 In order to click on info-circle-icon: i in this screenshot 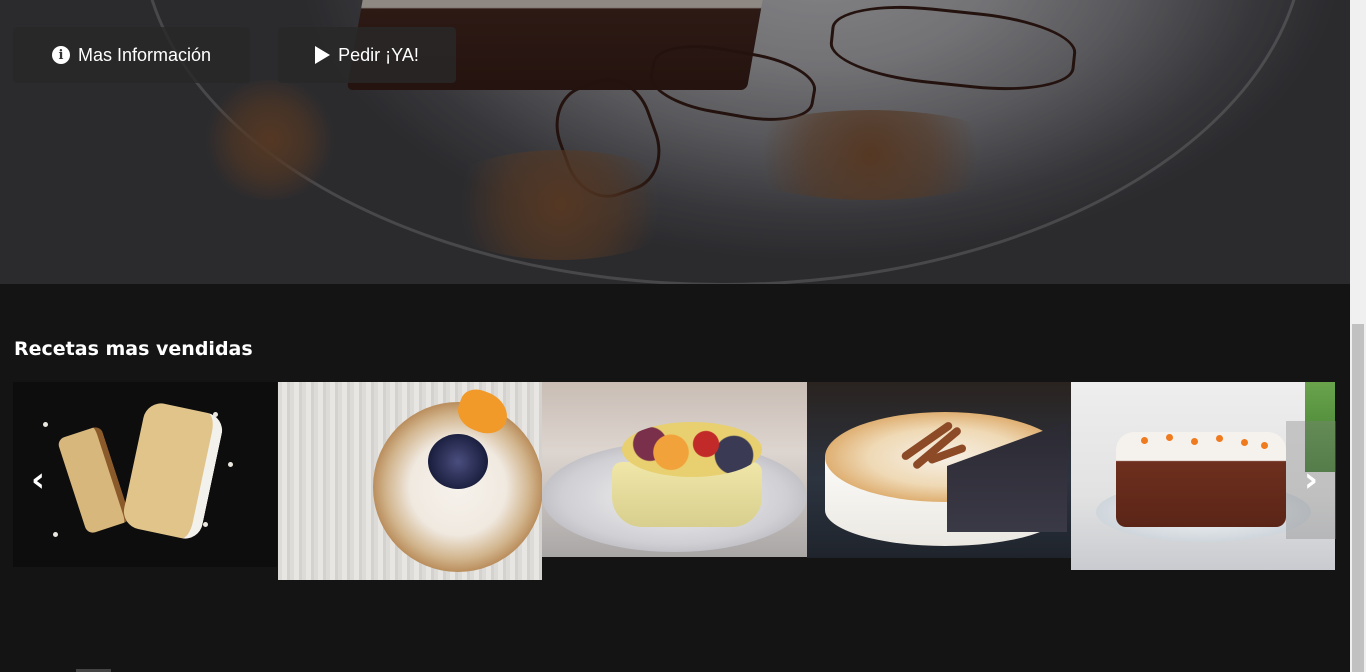, I will do `click(60, 55)`.